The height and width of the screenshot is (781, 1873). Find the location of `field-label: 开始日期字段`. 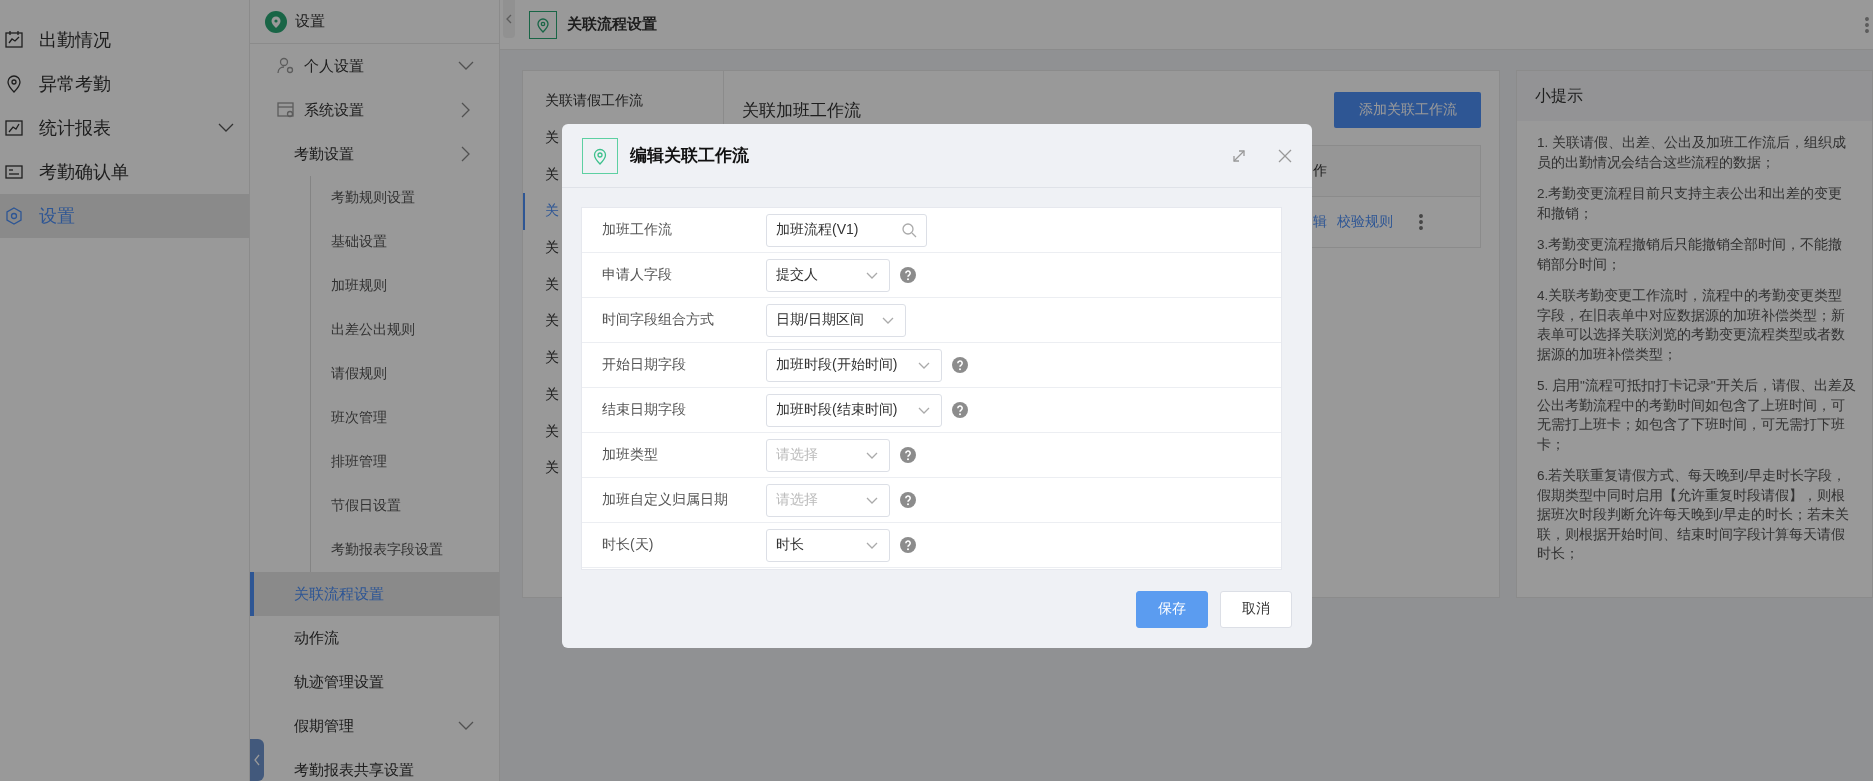

field-label: 开始日期字段 is located at coordinates (644, 365).